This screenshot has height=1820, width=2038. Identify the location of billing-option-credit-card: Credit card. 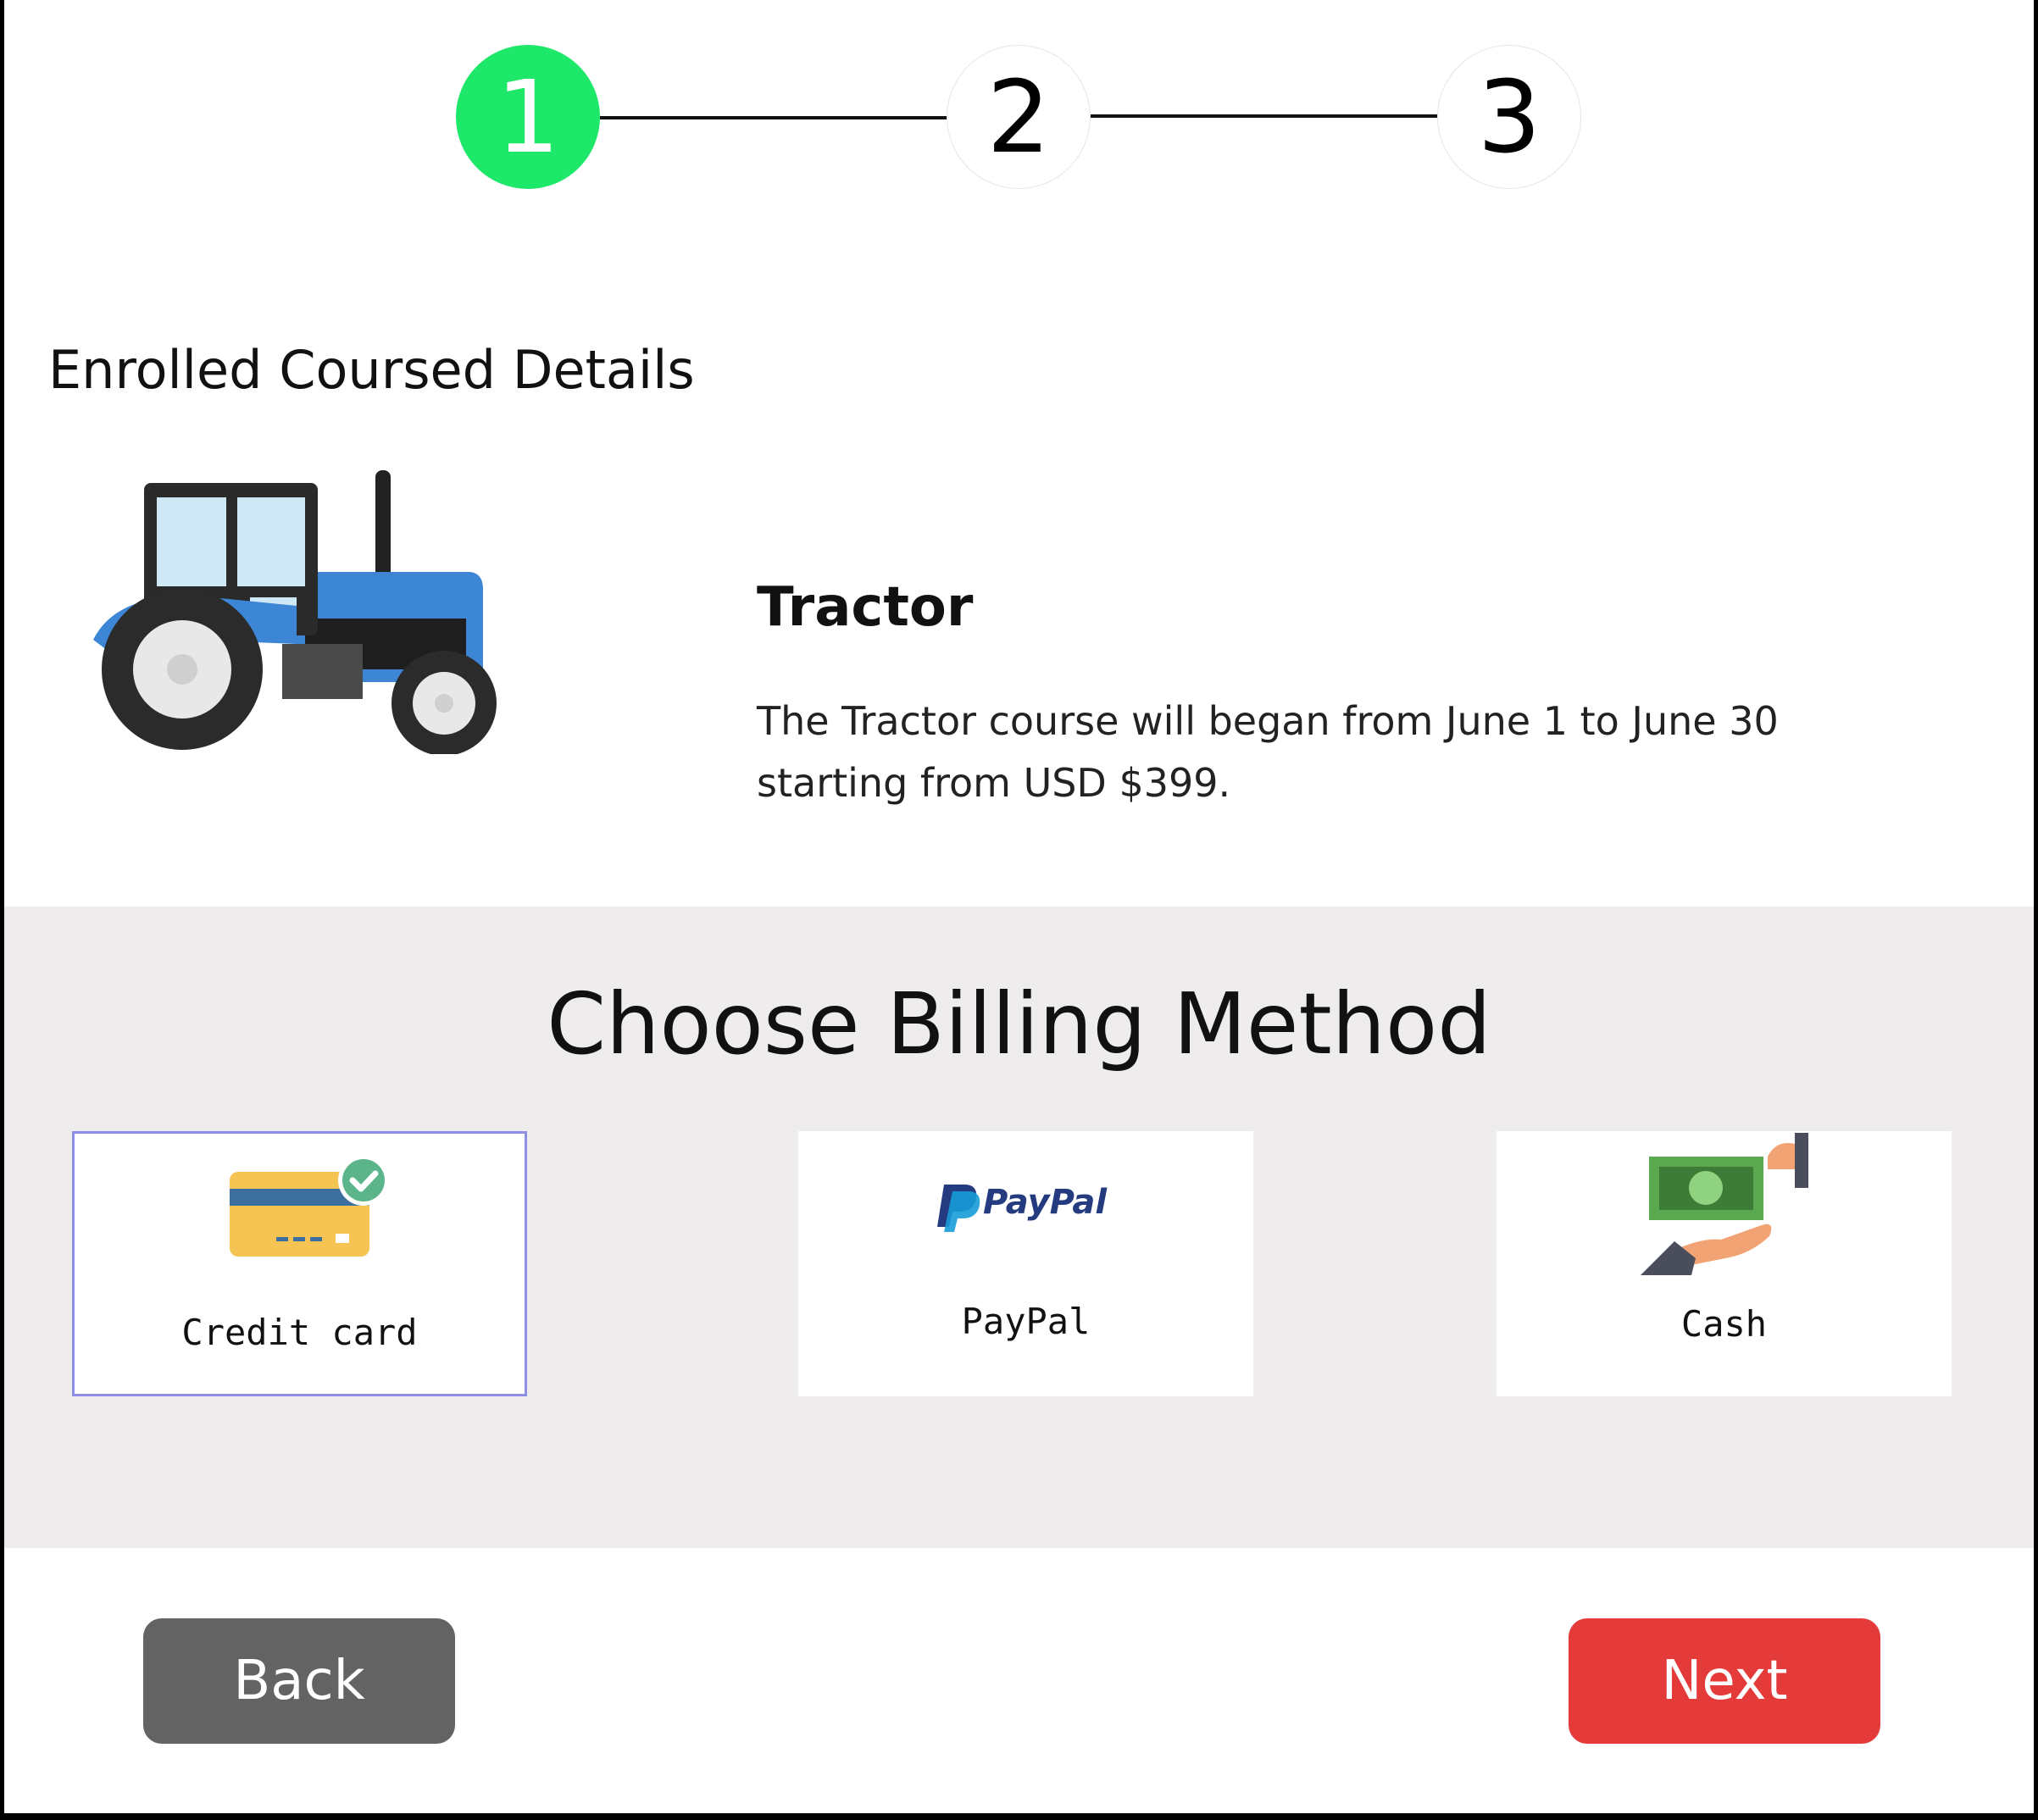
(299, 1263).